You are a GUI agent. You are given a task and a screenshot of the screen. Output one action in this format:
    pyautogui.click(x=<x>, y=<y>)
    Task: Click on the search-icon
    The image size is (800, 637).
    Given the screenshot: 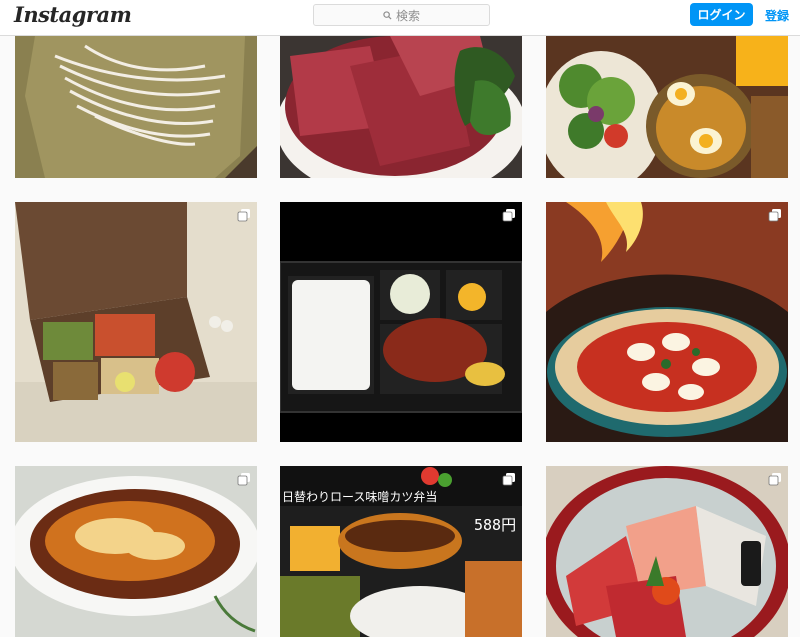 What is the action you would take?
    pyautogui.click(x=387, y=15)
    